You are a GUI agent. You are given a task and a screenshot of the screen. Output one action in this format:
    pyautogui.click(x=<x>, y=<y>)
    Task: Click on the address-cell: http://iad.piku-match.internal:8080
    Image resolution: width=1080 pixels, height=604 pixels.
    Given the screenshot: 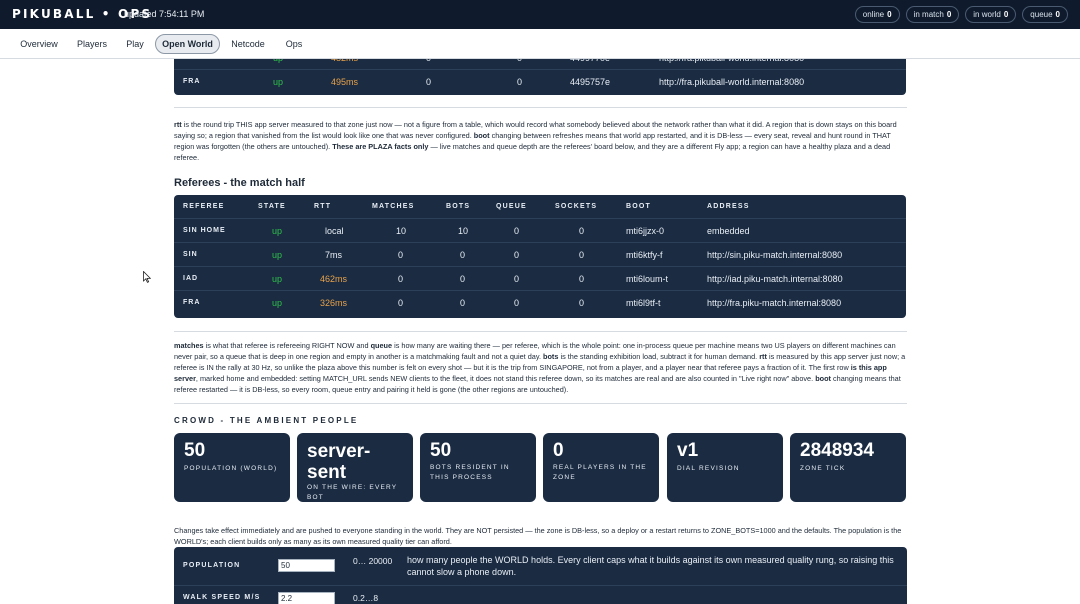 What is the action you would take?
    pyautogui.click(x=775, y=279)
    